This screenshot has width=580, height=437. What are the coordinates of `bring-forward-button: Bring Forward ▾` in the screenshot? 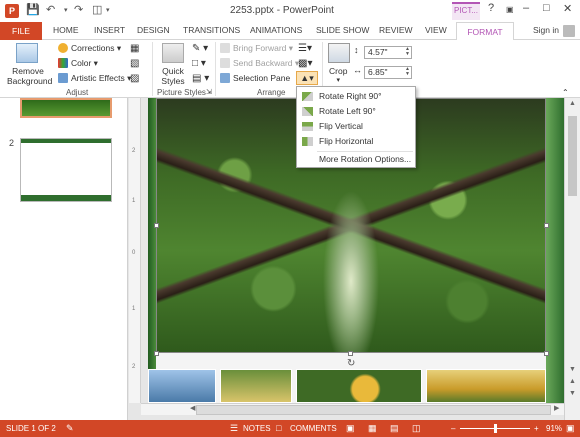 It's located at (256, 48).